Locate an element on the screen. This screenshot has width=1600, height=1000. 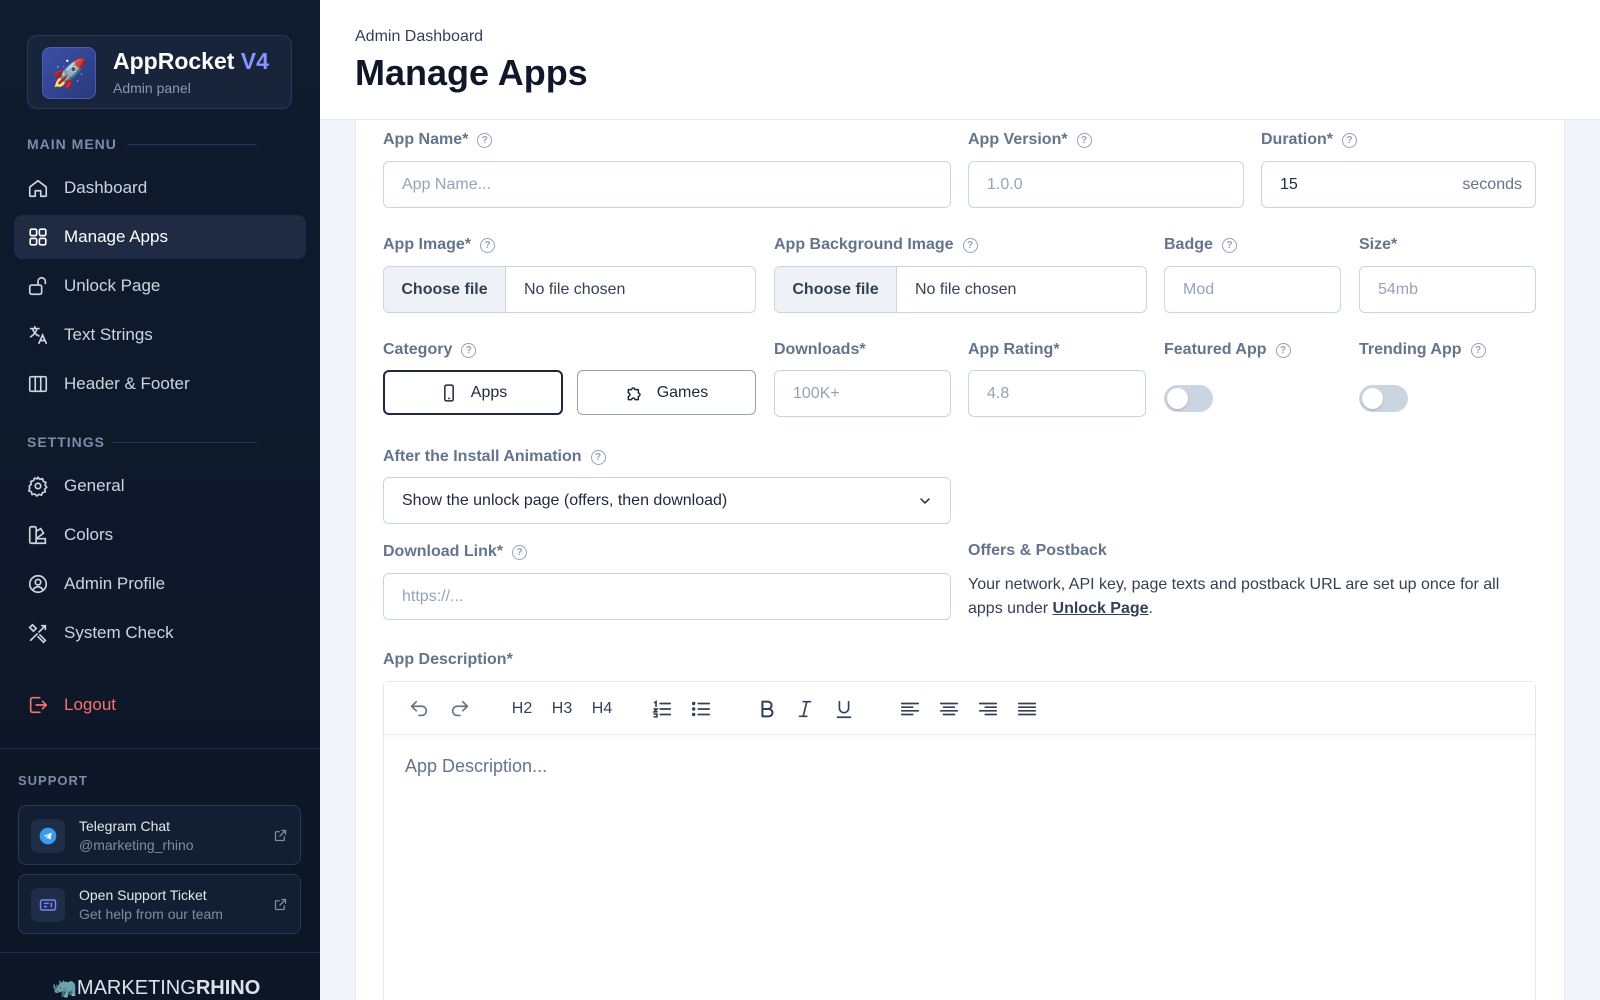
main-menu-label: MAIN MENU is located at coordinates (72, 144).